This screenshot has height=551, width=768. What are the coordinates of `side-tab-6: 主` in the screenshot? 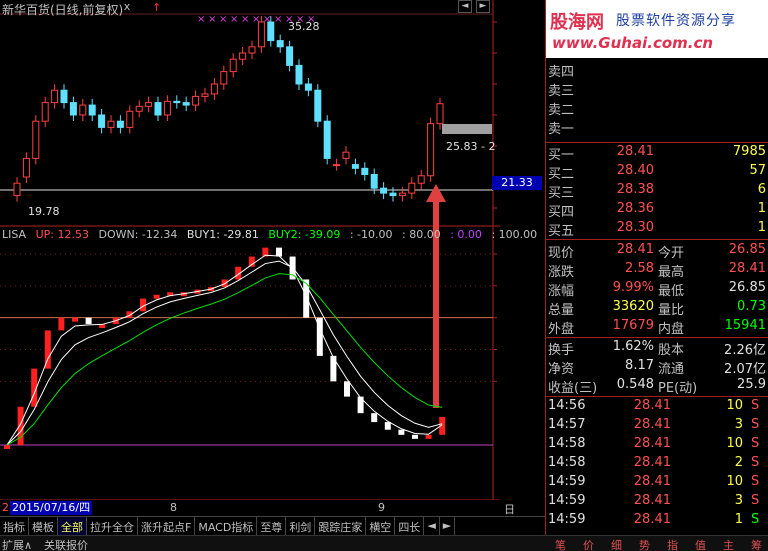 It's located at (728, 544).